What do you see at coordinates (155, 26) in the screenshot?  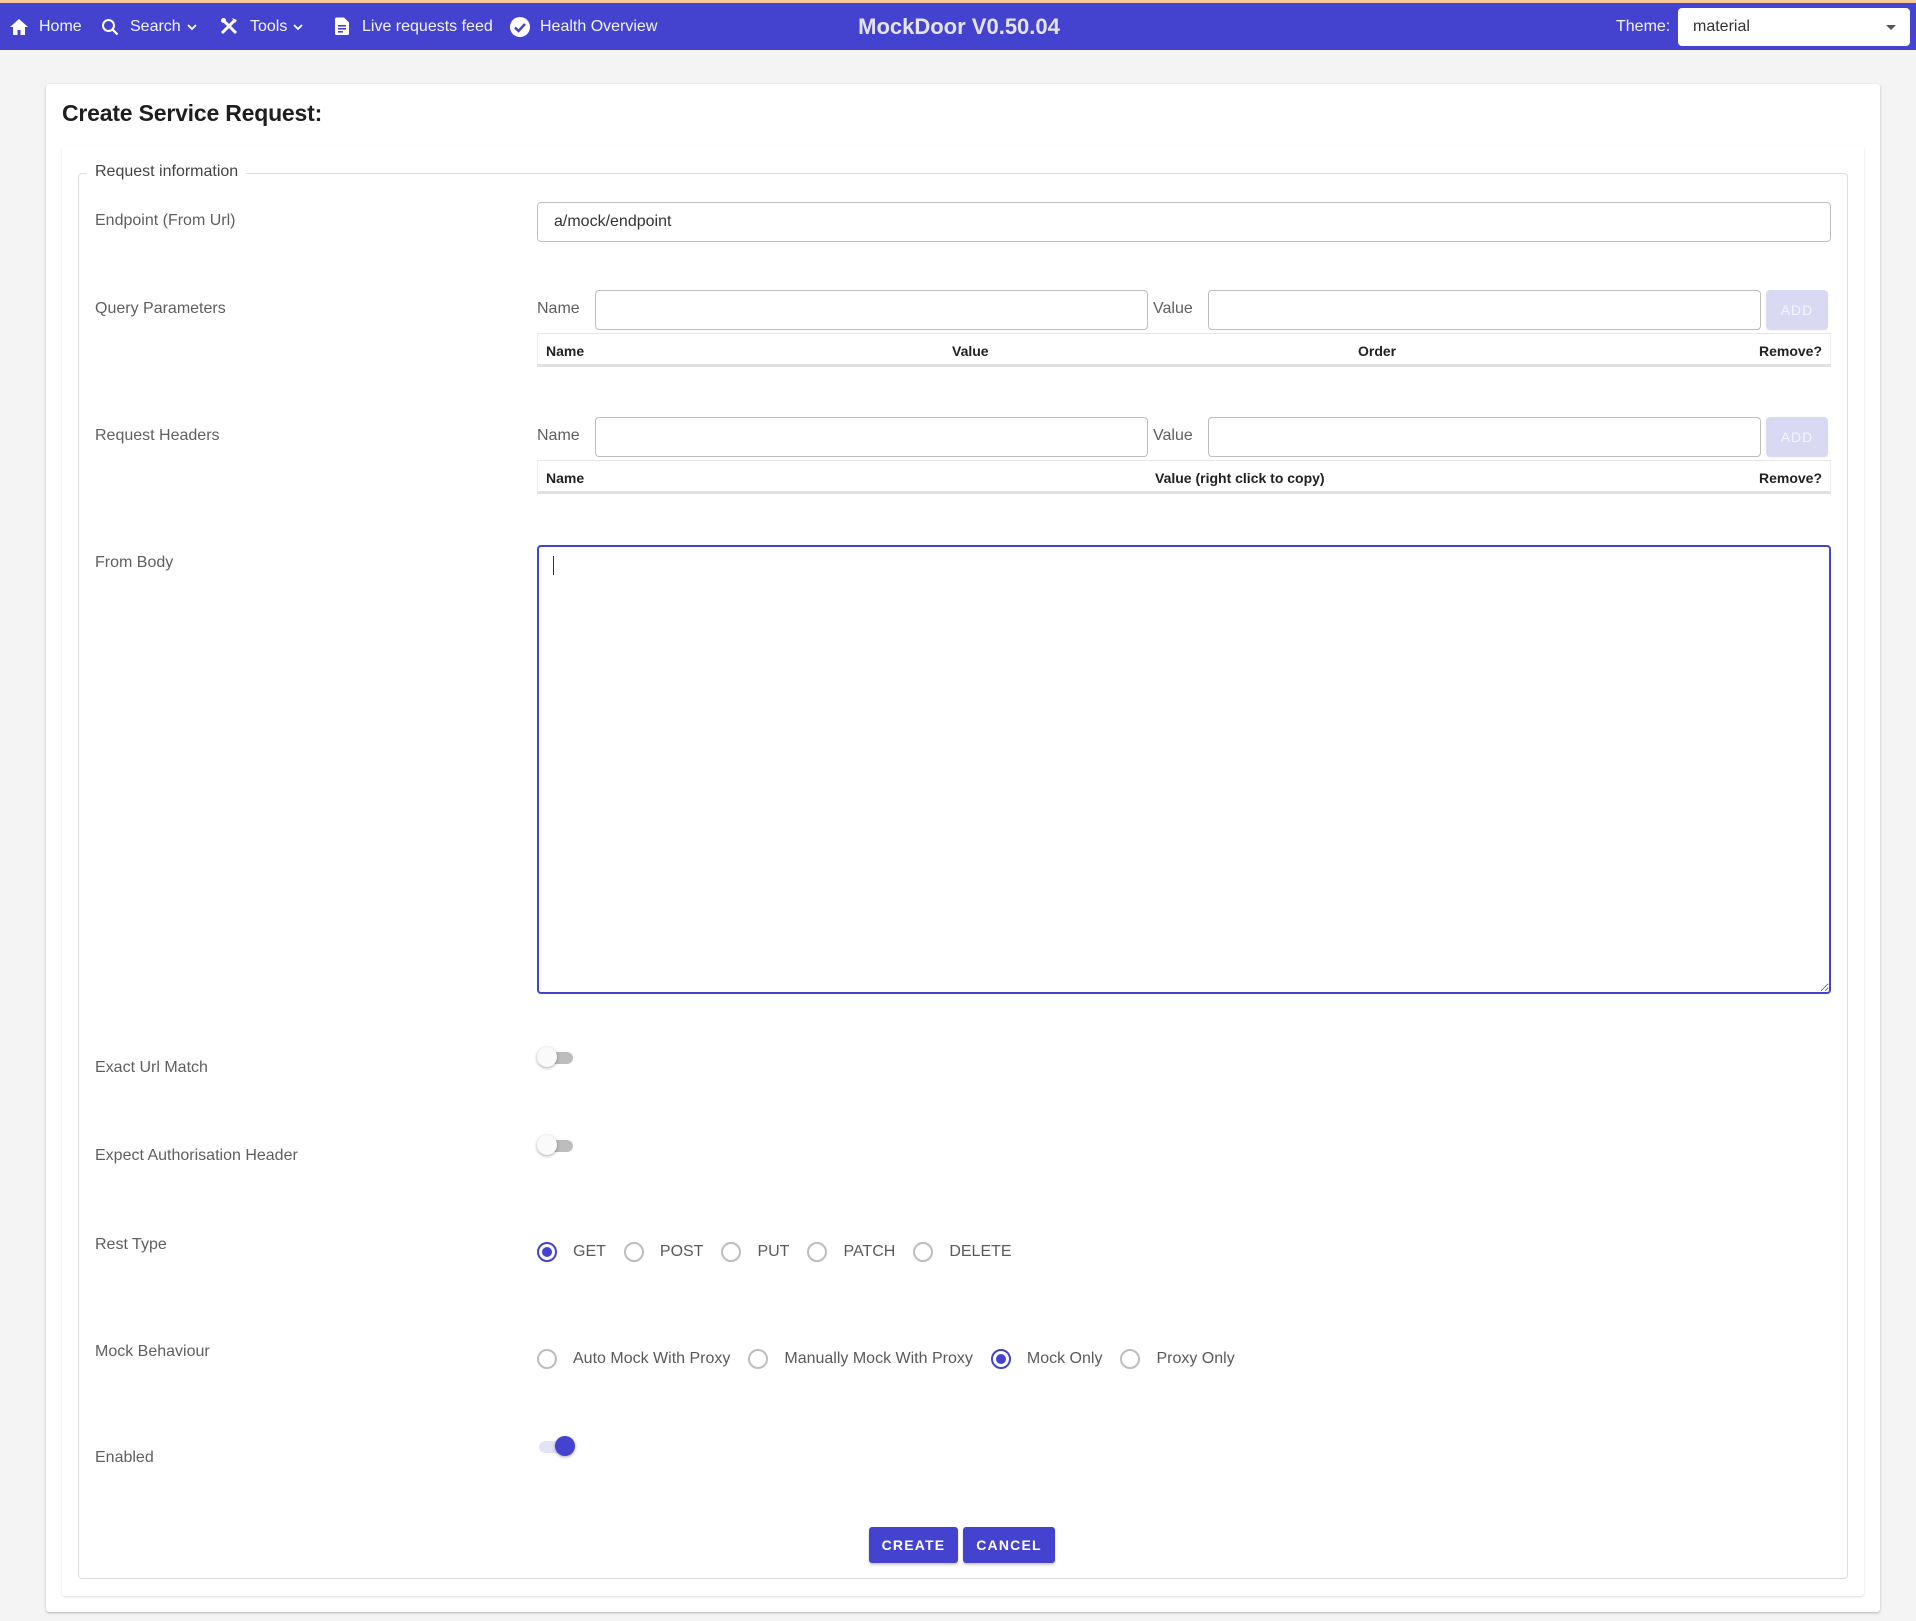 I see `nav-search-label: Search` at bounding box center [155, 26].